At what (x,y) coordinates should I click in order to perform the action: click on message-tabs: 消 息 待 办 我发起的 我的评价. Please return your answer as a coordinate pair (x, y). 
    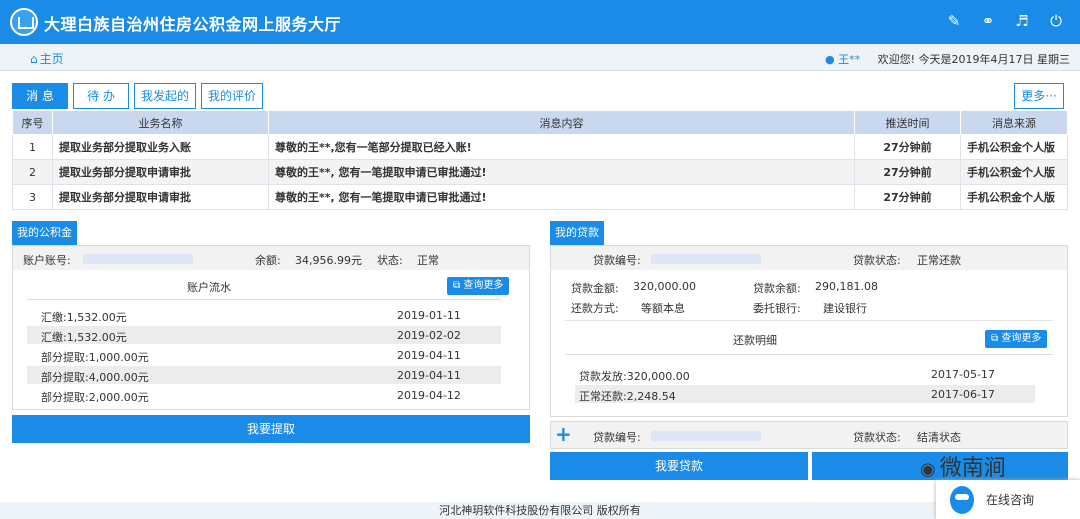
    Looking at the image, I should click on (138, 96).